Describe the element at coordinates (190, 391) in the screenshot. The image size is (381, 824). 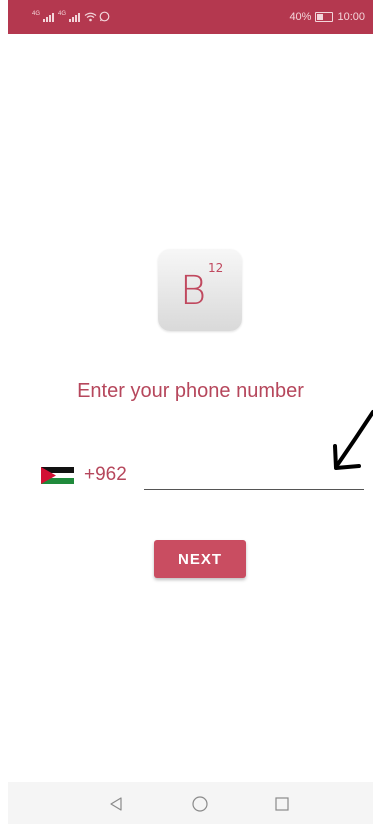
I see `phone-prompt-title: Enter your phone number` at that location.